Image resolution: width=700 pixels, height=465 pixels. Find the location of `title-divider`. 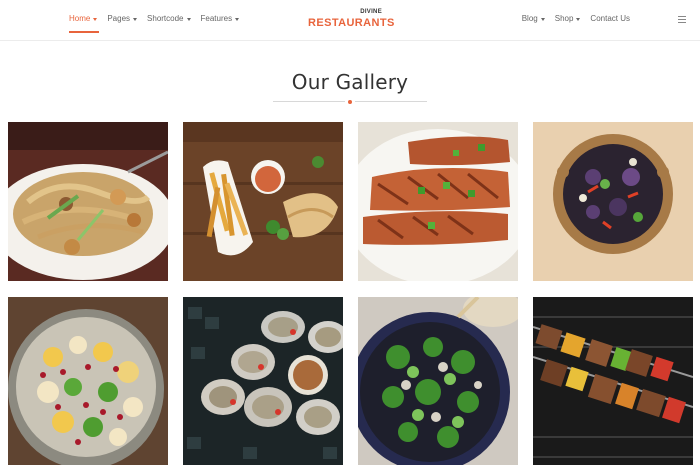

title-divider is located at coordinates (350, 101).